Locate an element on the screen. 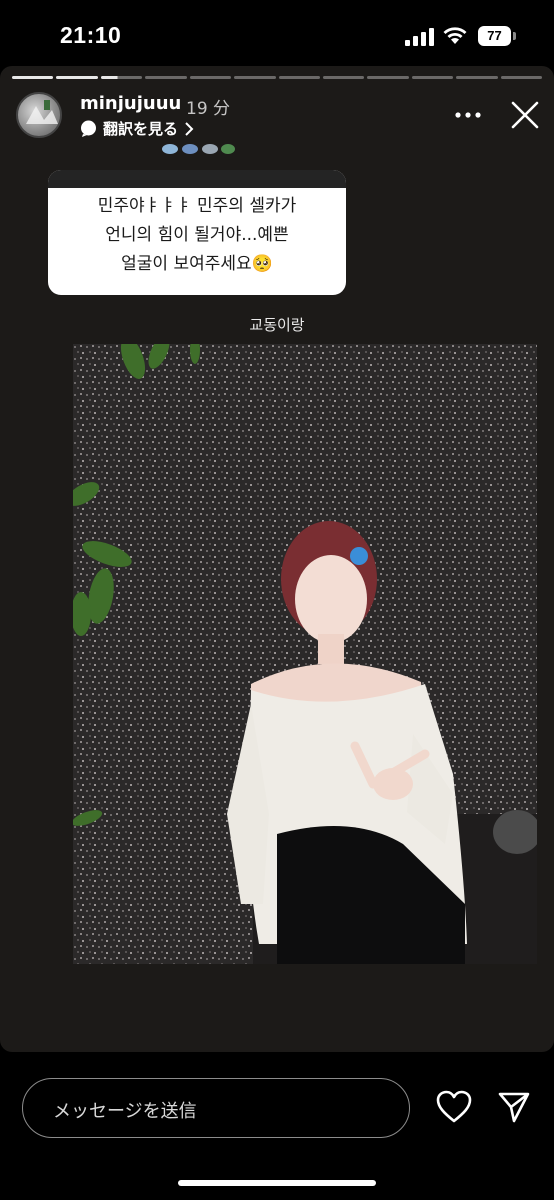 The image size is (554, 1200). chevron-right-icon is located at coordinates (189, 128).